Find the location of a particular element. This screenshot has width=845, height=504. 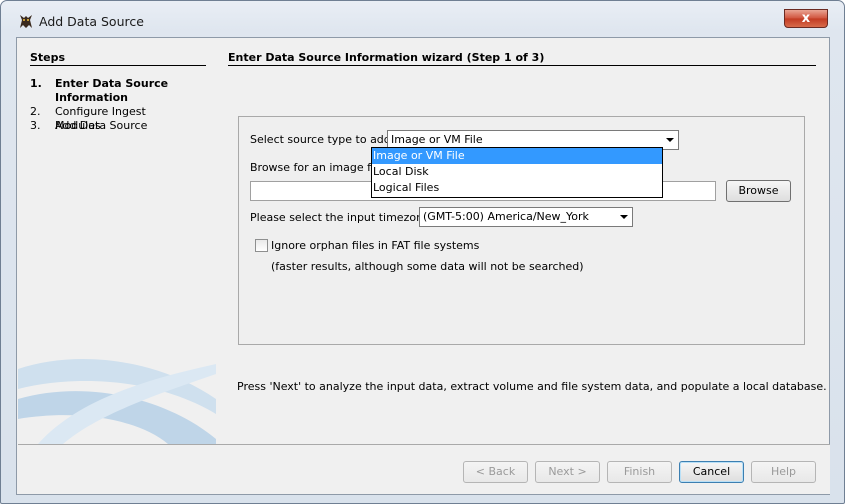

orphan-files-checkbox is located at coordinates (261, 245).